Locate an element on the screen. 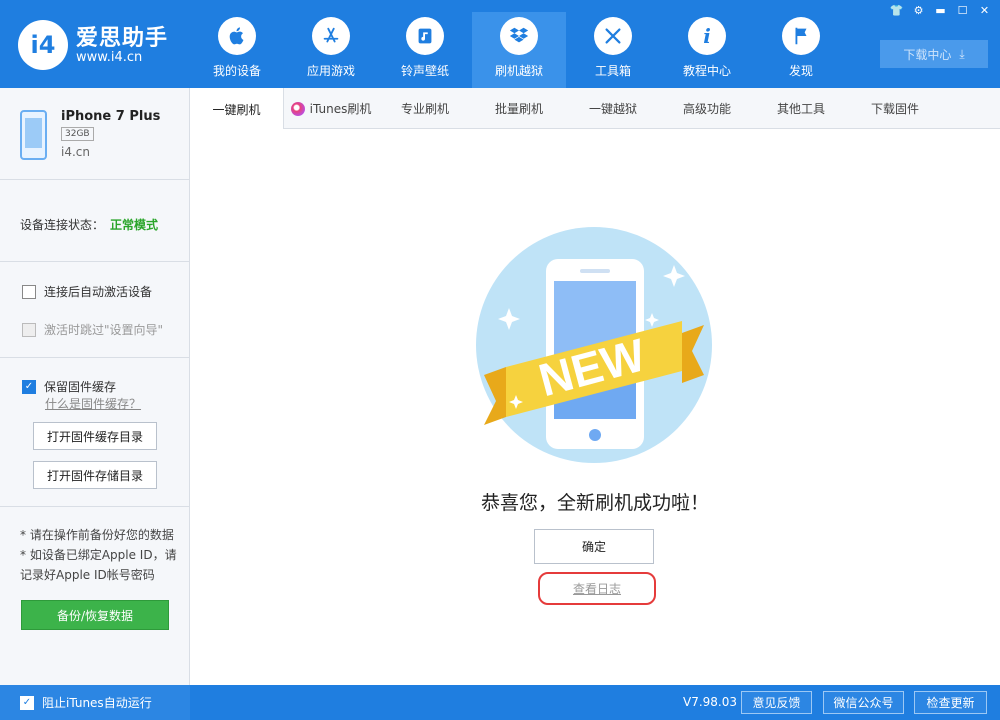 This screenshot has height=720, width=1000. open-storage-dir-button: 打开固件存储目录 is located at coordinates (95, 475).